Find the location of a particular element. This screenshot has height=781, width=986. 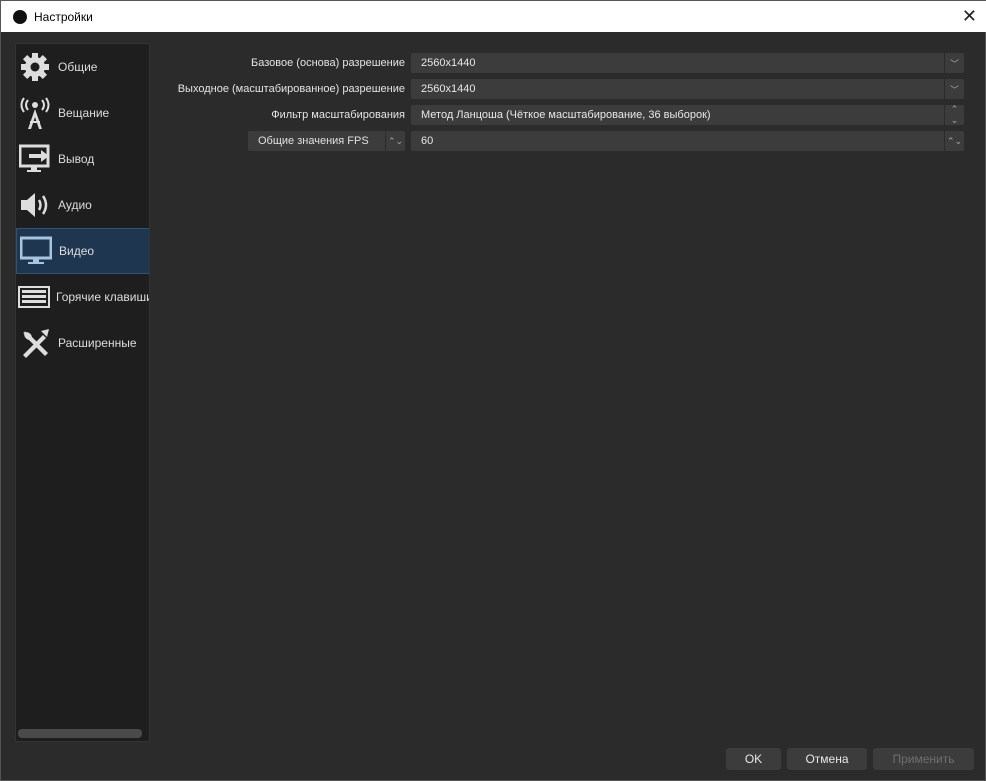

cancel-button: Отмена is located at coordinates (827, 759).